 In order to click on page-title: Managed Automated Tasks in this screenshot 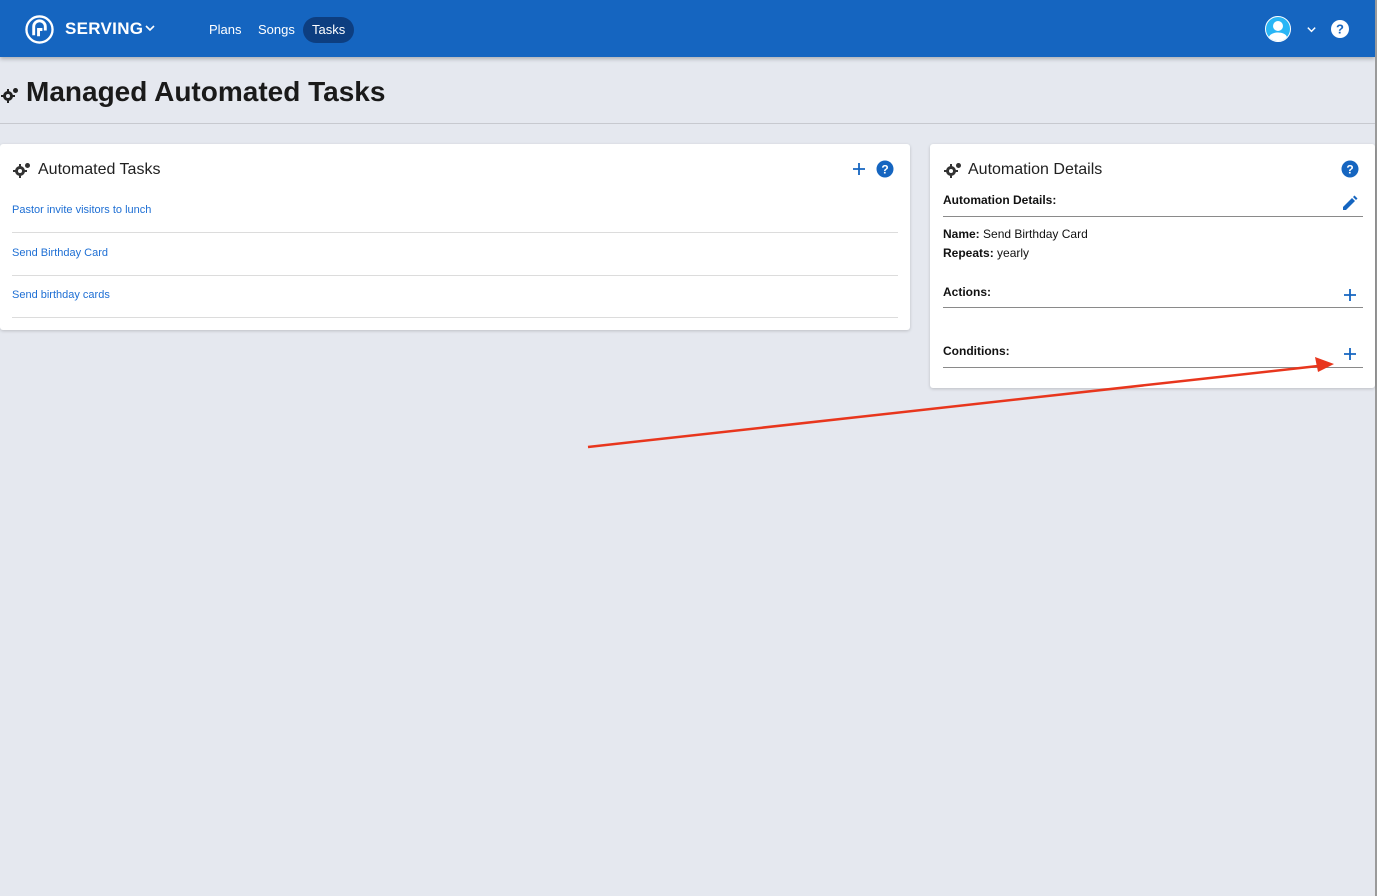, I will do `click(206, 91)`.